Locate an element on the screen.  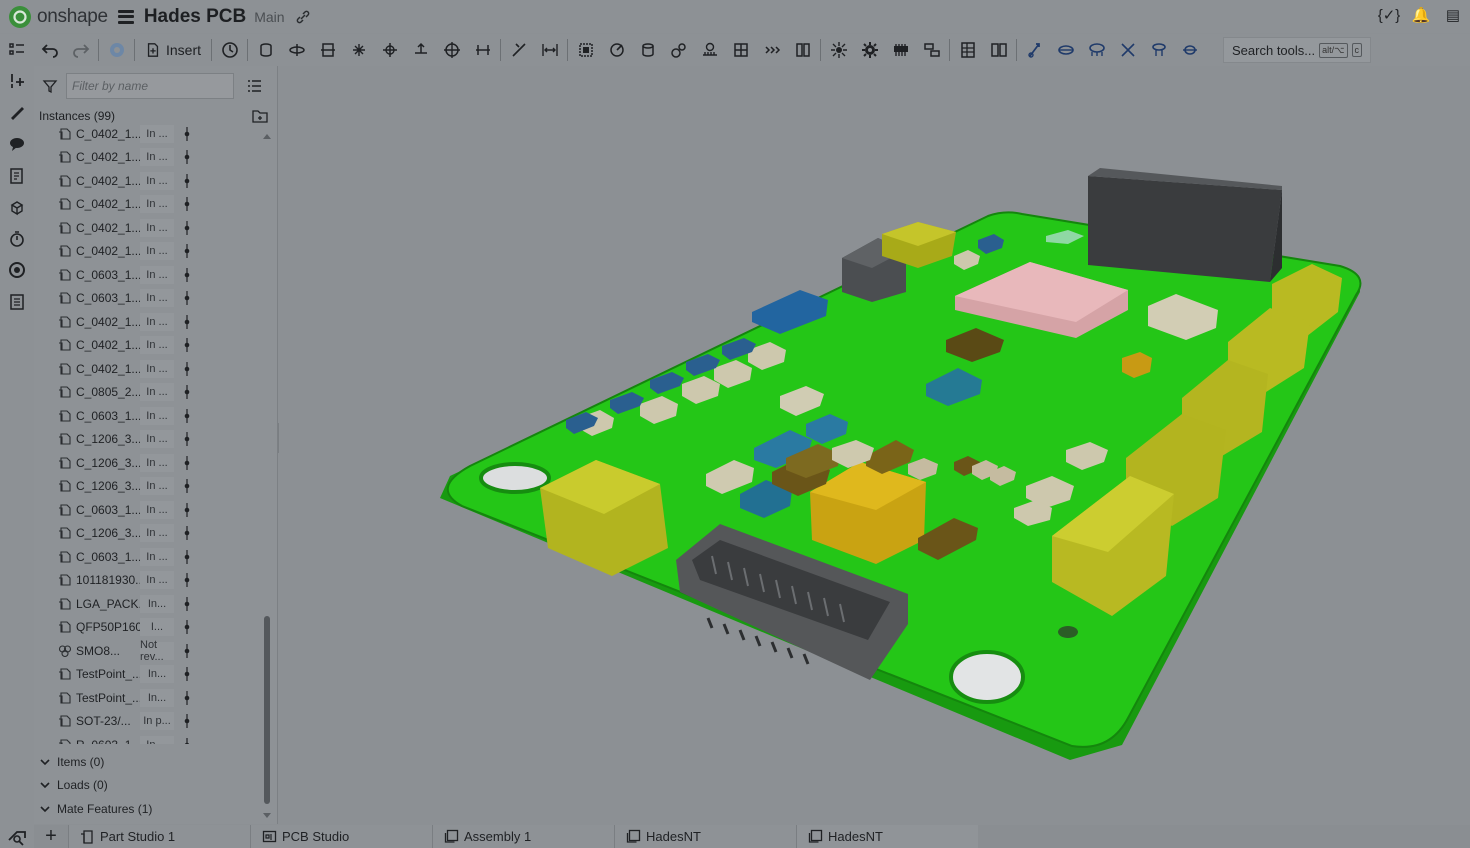
scroll-down-icon is located at coordinates (267, 816).